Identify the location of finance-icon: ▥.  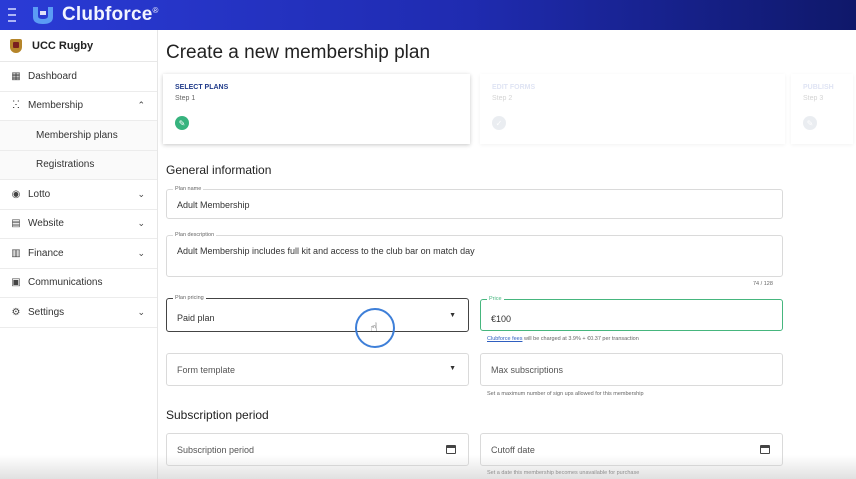
(16, 253).